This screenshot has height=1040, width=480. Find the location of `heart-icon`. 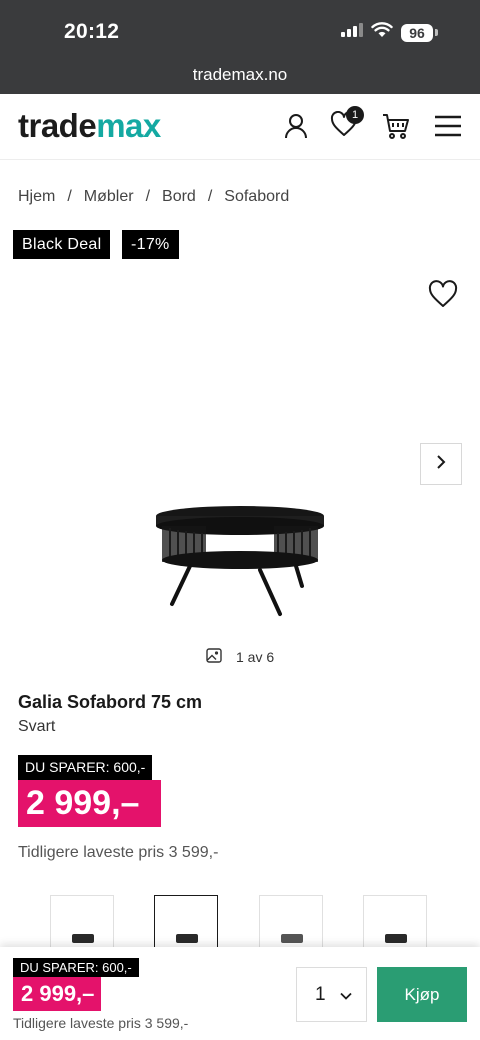

heart-icon is located at coordinates (443, 296).